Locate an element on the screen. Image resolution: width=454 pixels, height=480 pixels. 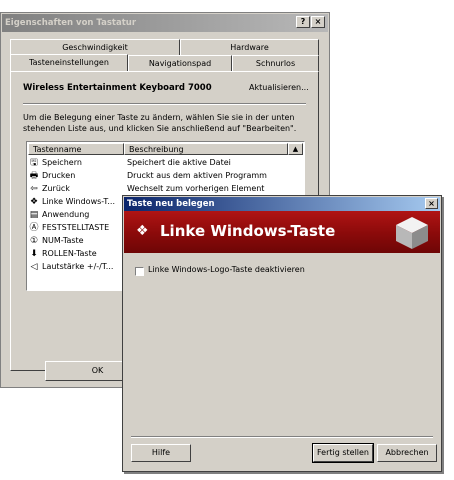
key-name: Drucken is located at coordinates (59, 175).